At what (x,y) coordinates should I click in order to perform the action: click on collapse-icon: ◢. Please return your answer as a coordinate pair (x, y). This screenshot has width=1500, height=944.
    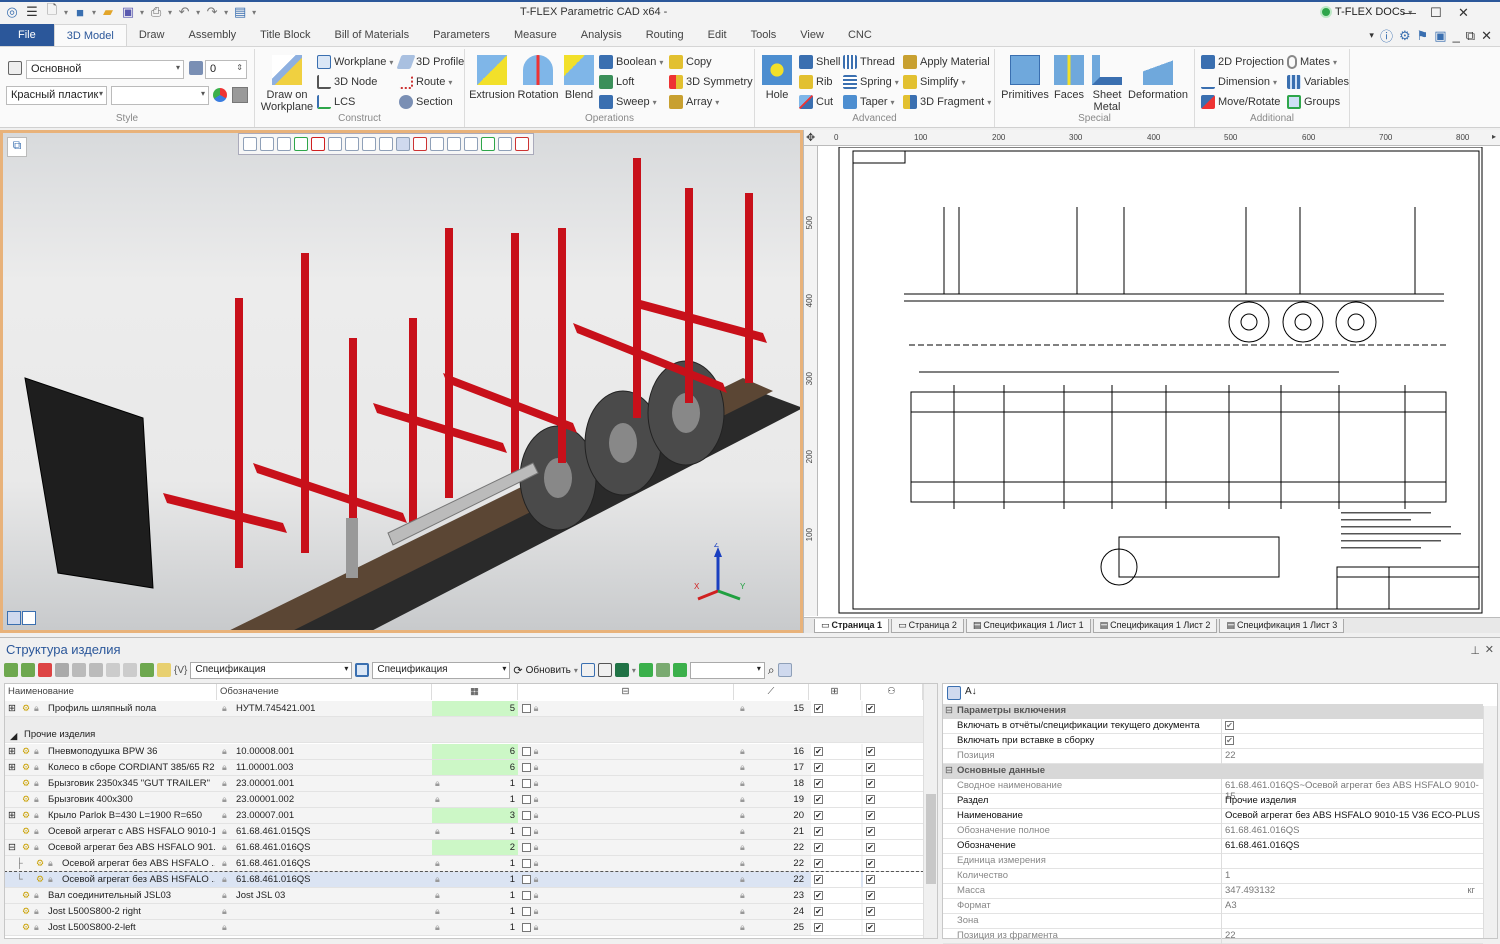
    Looking at the image, I should click on (13, 736).